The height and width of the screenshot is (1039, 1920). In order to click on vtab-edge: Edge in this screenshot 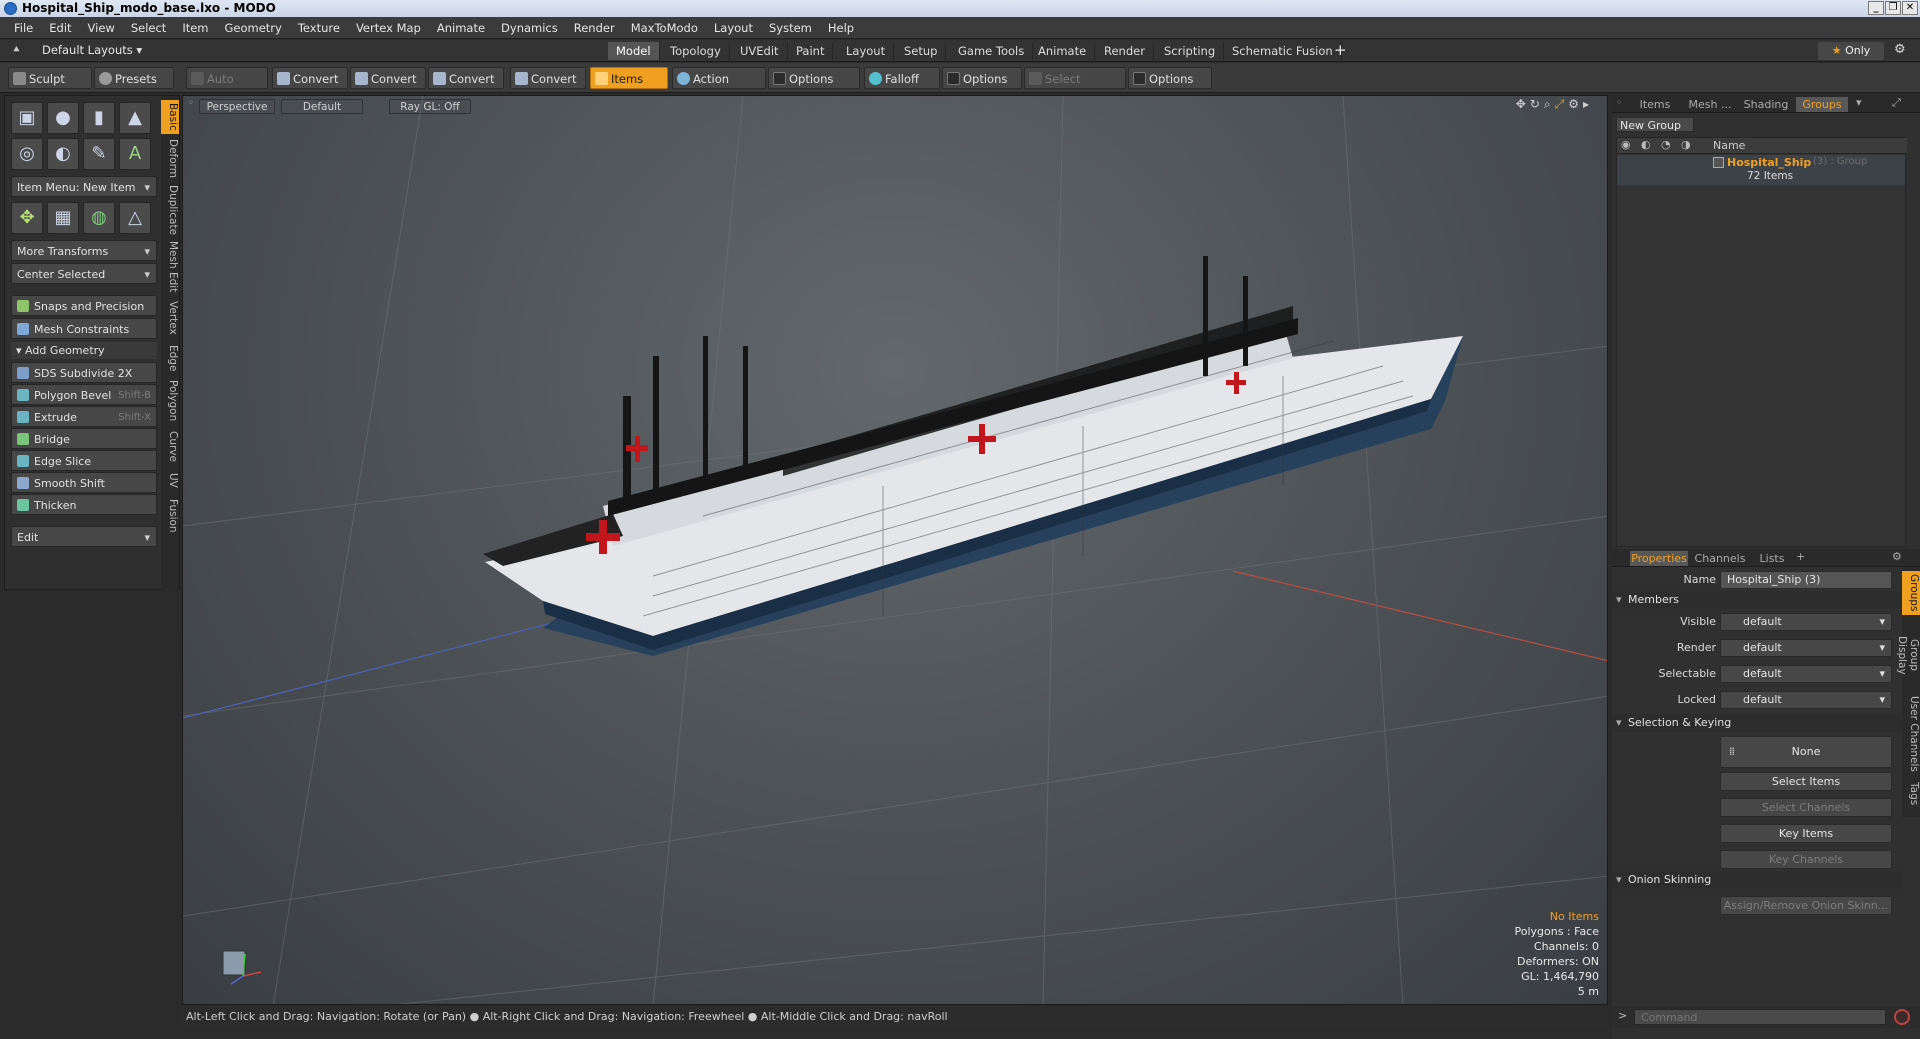, I will do `click(170, 358)`.